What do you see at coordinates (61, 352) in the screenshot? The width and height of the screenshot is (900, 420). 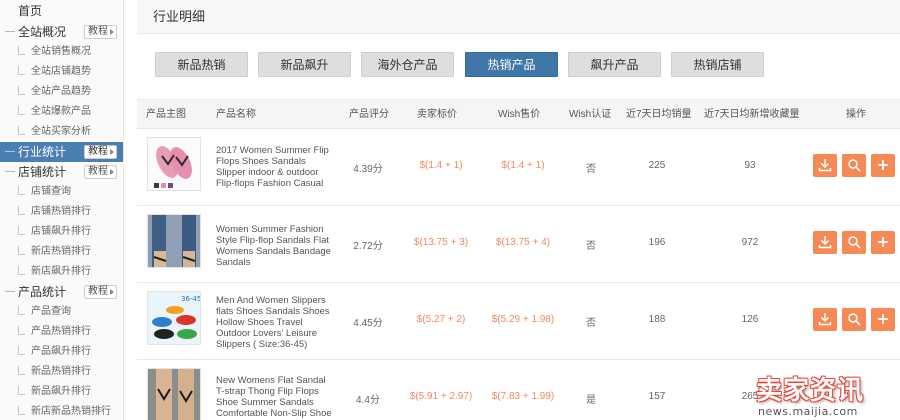 I see `sidebar-item: 产品飙升排行` at bounding box center [61, 352].